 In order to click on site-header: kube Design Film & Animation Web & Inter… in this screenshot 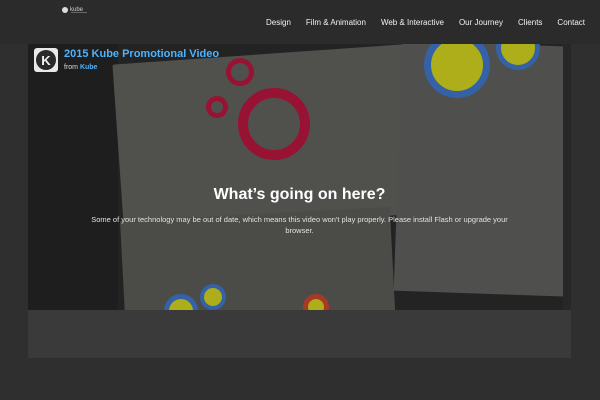, I will do `click(300, 22)`.